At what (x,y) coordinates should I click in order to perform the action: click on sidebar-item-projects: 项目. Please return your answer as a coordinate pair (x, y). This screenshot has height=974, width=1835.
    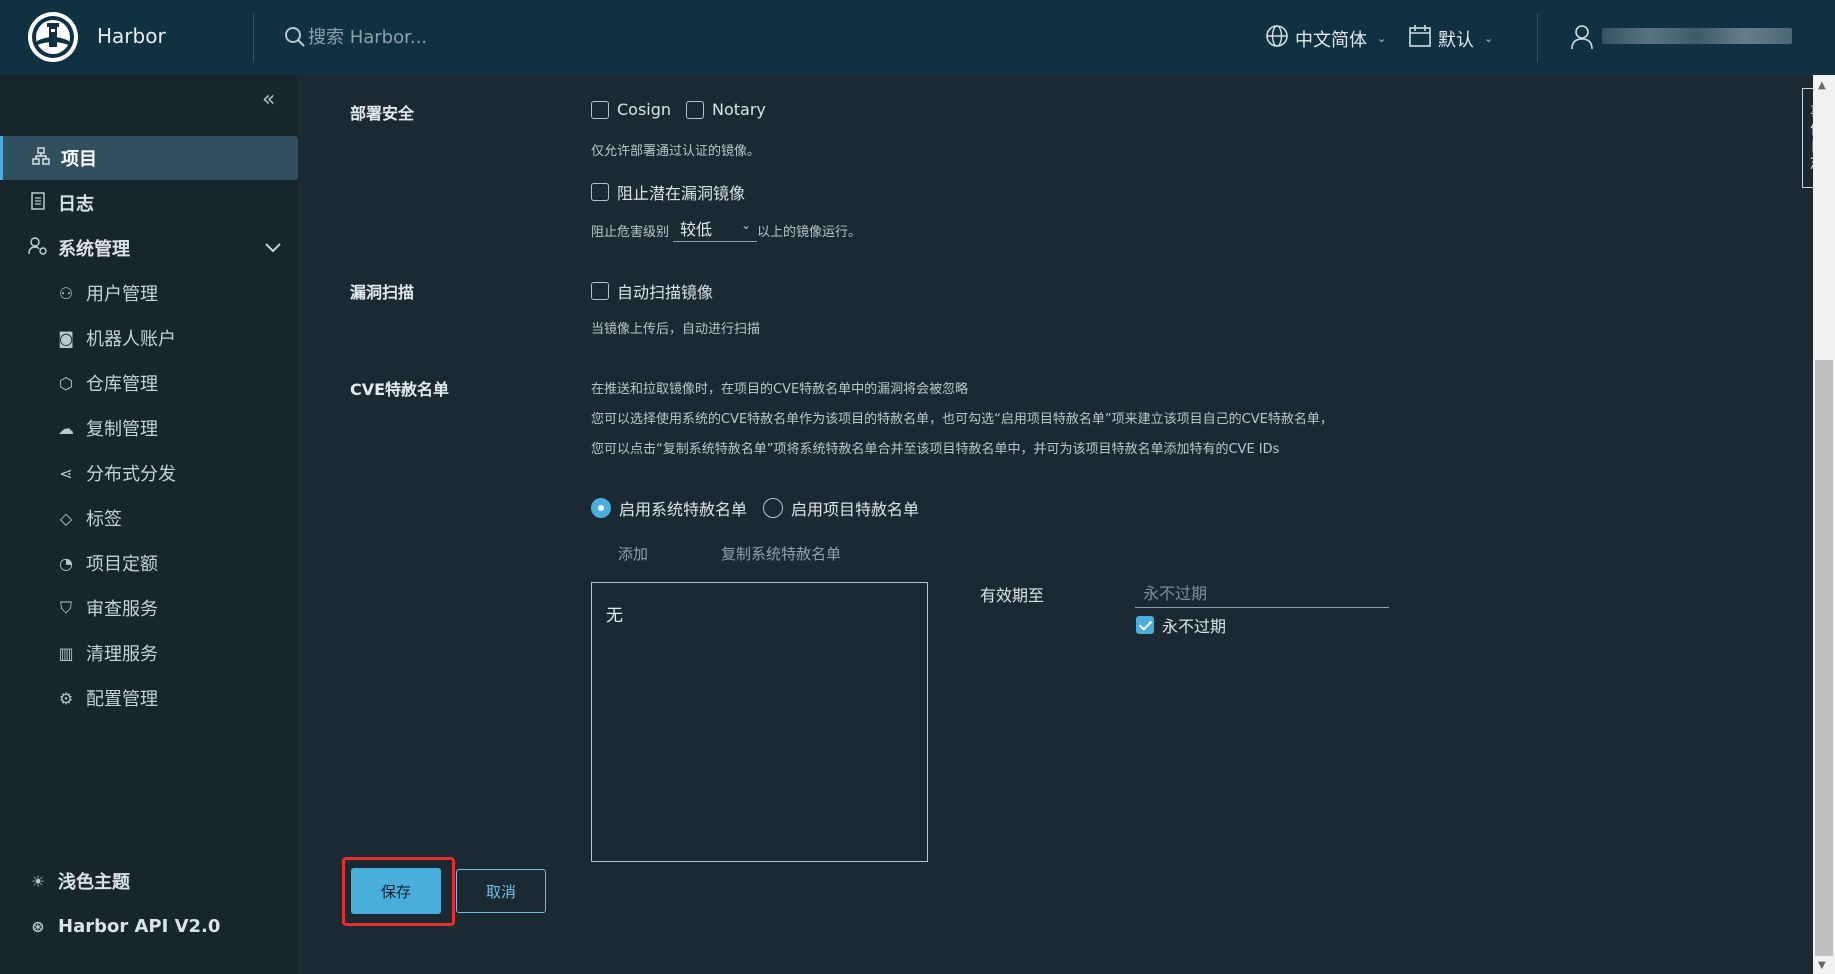
    Looking at the image, I should click on (149, 158).